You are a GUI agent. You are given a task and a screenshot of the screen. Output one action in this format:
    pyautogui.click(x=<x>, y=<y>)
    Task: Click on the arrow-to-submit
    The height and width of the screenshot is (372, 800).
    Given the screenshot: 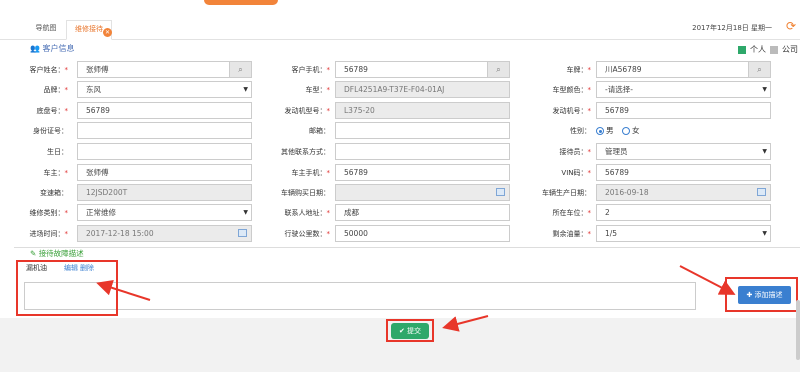 What is the action you would take?
    pyautogui.click(x=465, y=323)
    